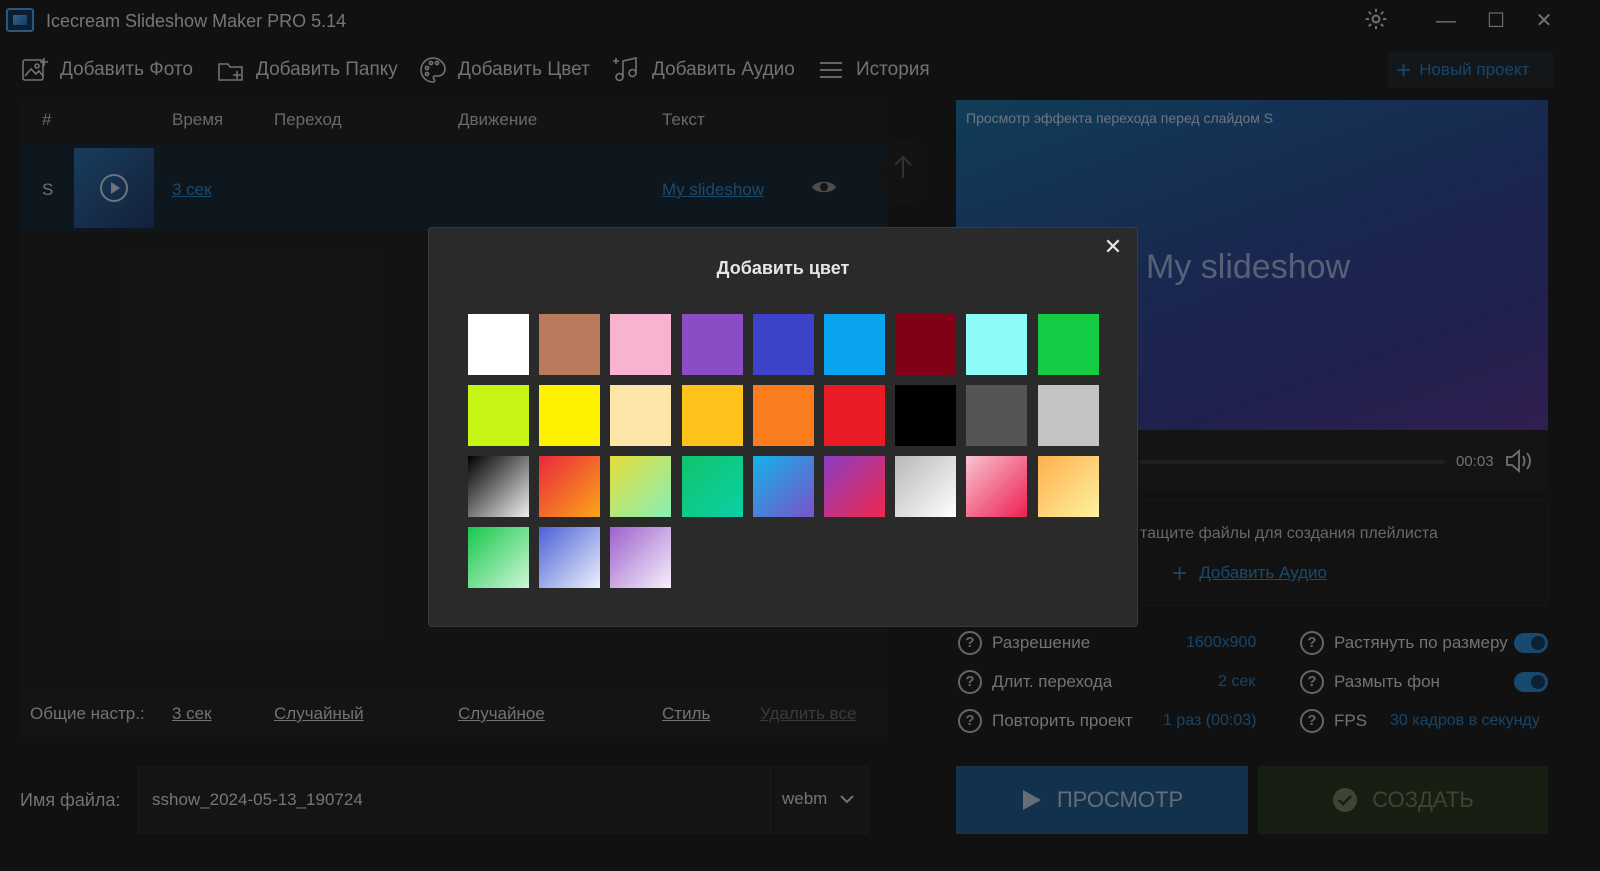 Image resolution: width=1600 pixels, height=871 pixels. Describe the element at coordinates (783, 268) in the screenshot. I see `dialog-title: Добавить цвет` at that location.